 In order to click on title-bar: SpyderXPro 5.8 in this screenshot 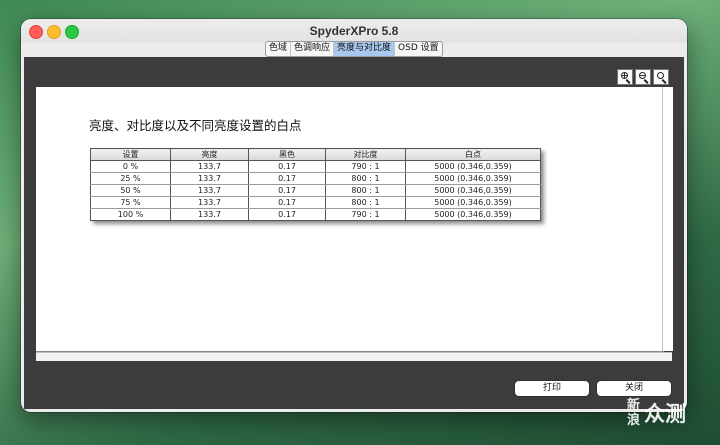, I will do `click(354, 31)`.